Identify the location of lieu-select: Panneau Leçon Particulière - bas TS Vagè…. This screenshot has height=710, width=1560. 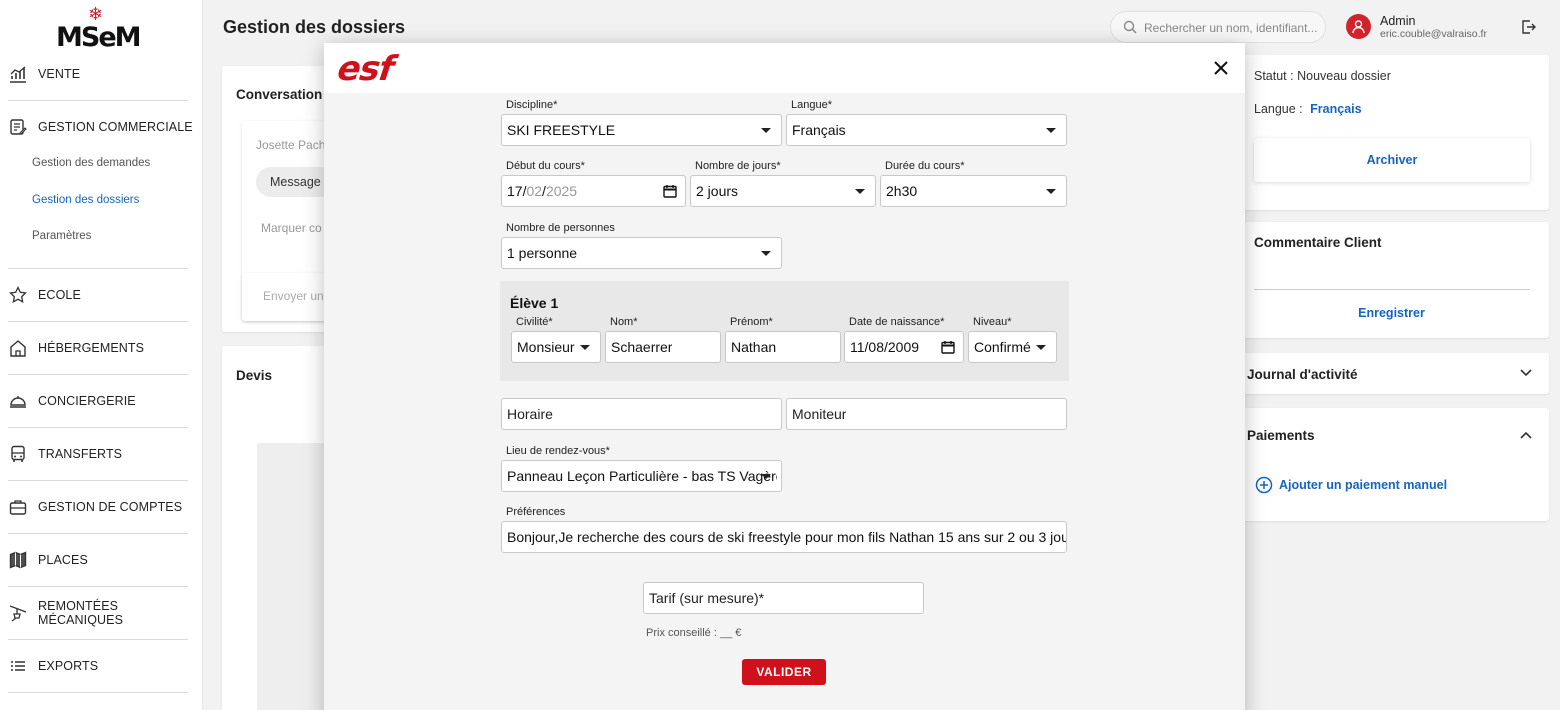
(641, 476).